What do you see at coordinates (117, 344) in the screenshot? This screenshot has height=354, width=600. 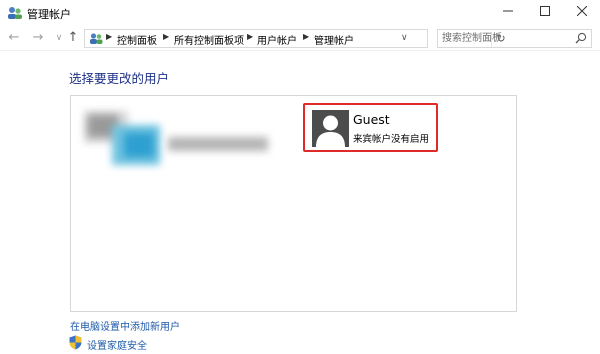 I see `family-safety-link: 设置家庭安全` at bounding box center [117, 344].